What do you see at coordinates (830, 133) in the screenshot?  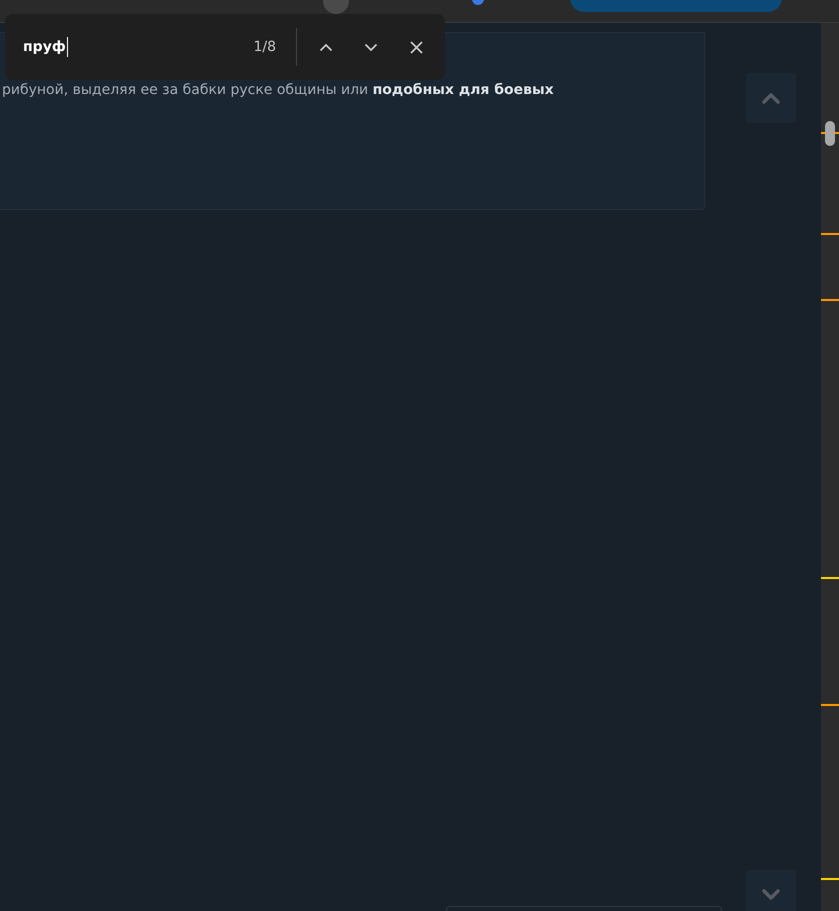 I see `scrollbar-thumb` at bounding box center [830, 133].